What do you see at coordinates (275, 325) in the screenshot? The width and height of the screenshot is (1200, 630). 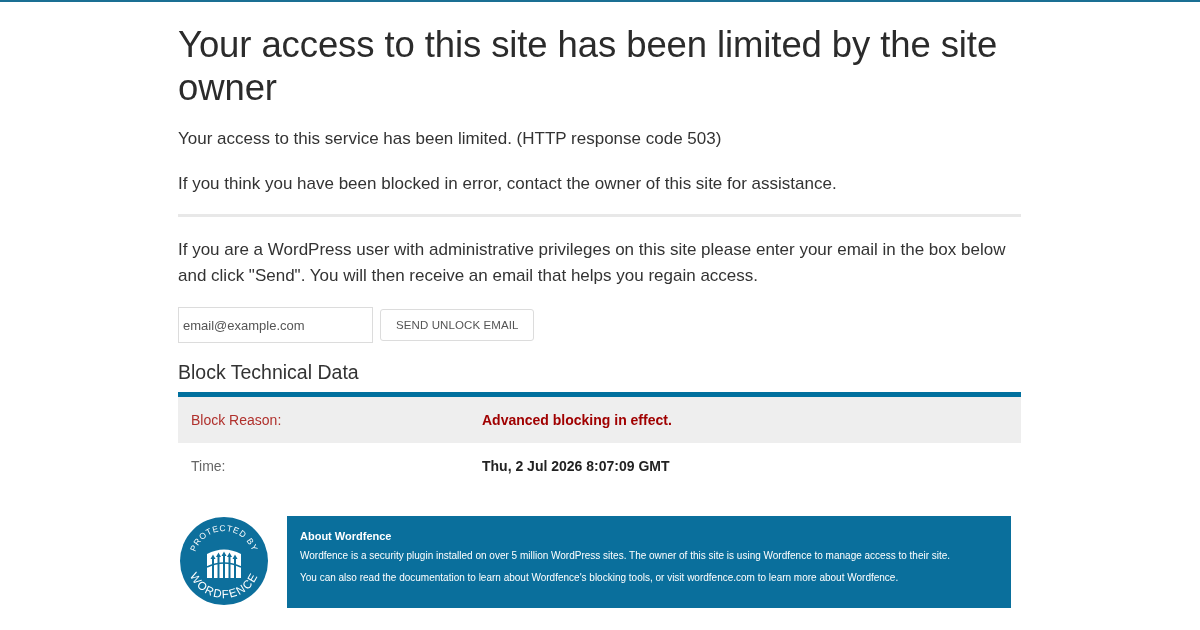 I see `email-field: email@example.com` at bounding box center [275, 325].